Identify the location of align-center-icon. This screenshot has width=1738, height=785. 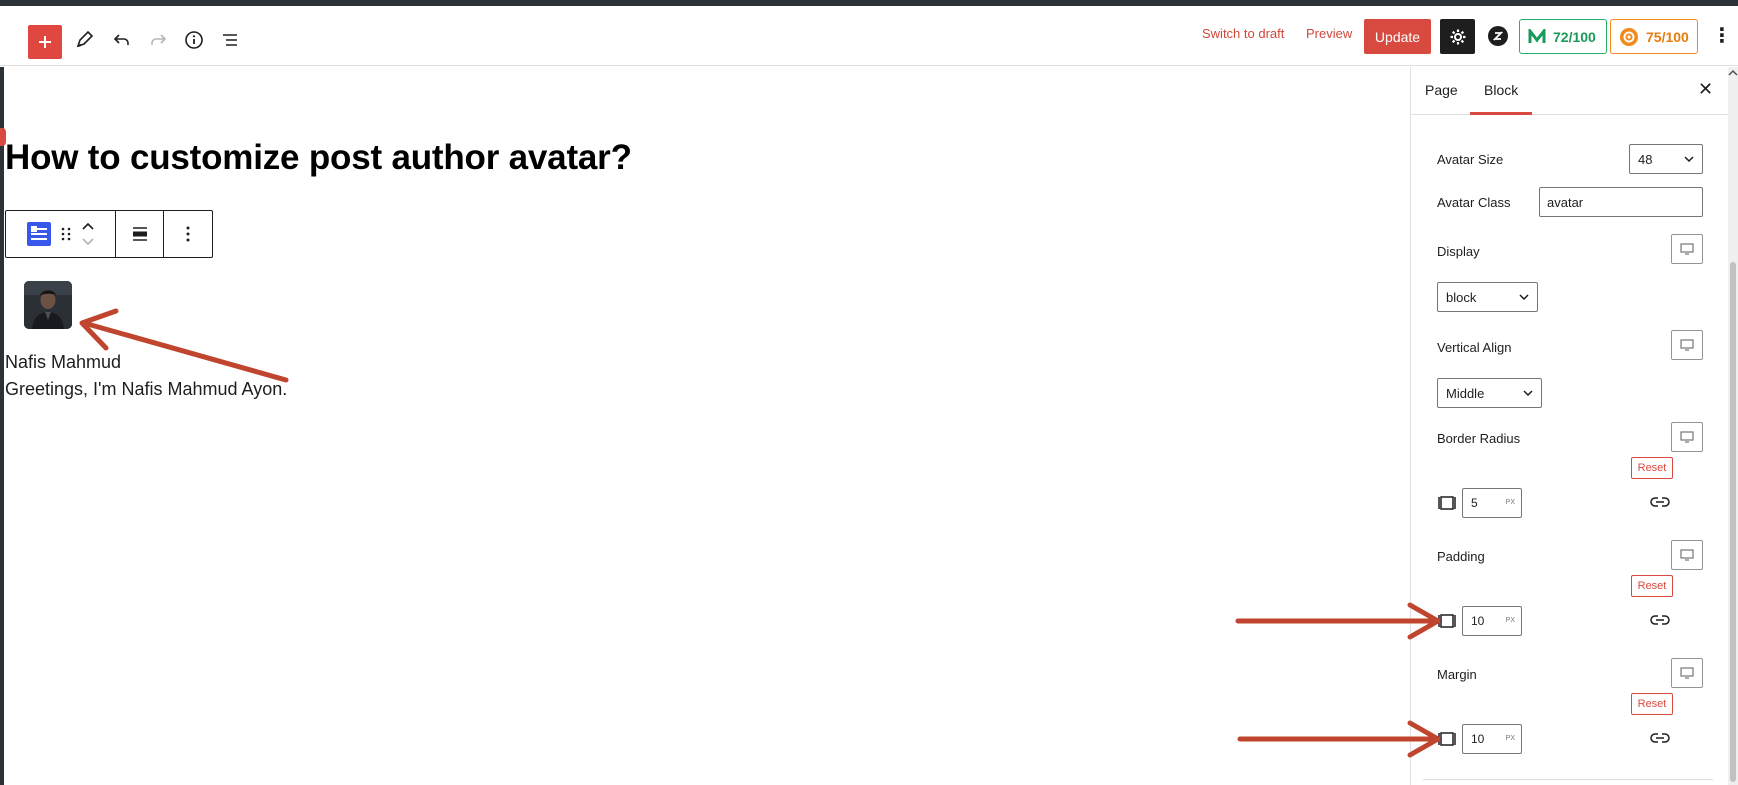
(139, 234).